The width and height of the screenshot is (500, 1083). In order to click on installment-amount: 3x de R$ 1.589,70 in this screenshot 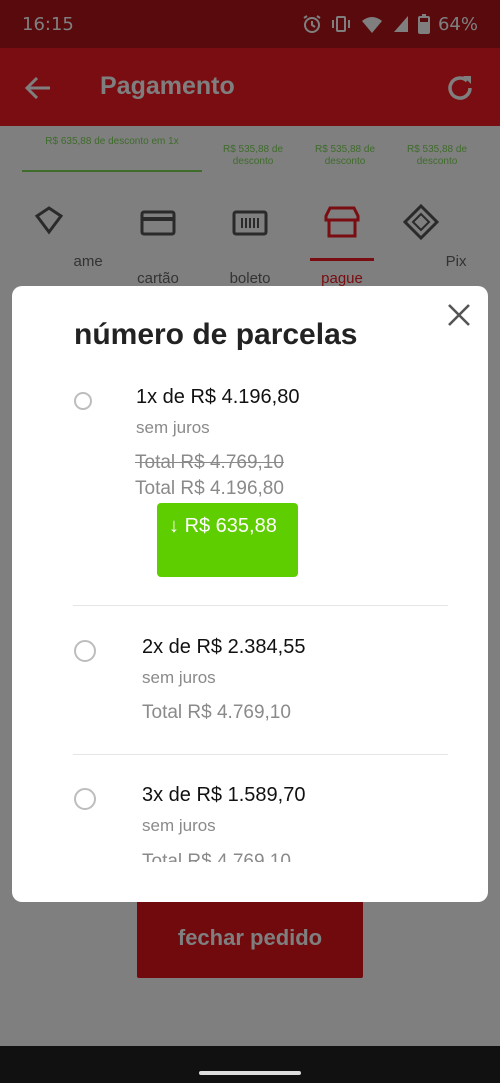, I will do `click(224, 795)`.